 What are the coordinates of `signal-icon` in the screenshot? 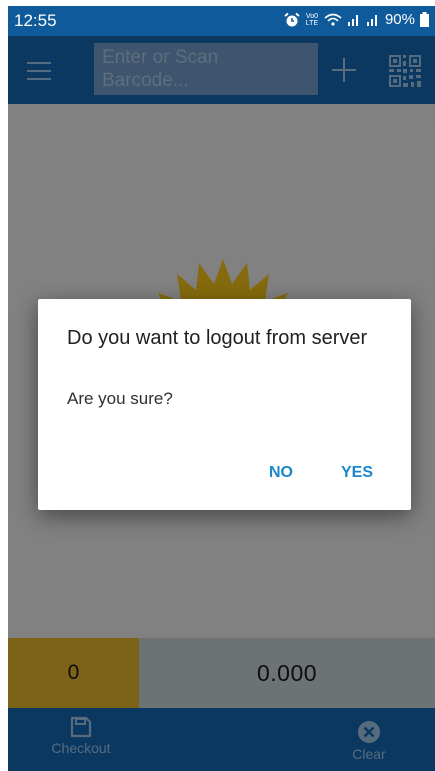 It's located at (352, 20).